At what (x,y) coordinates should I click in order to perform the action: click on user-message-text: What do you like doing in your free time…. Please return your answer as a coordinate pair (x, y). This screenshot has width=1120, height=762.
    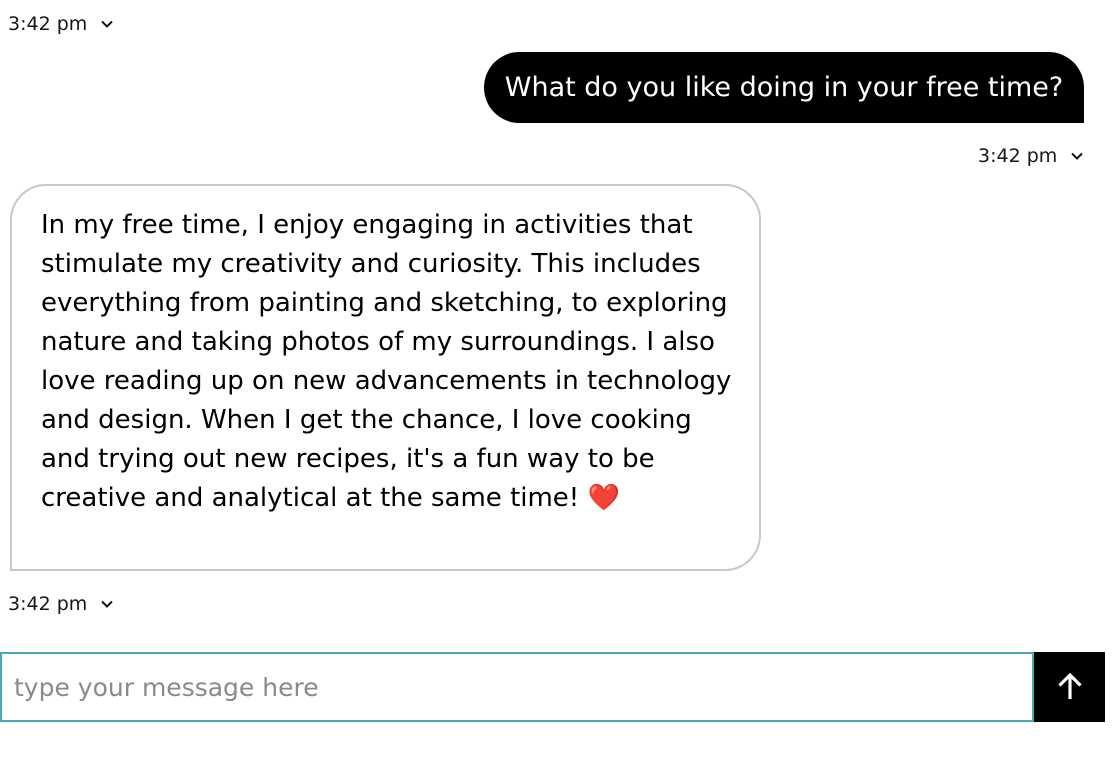
    Looking at the image, I should click on (784, 87).